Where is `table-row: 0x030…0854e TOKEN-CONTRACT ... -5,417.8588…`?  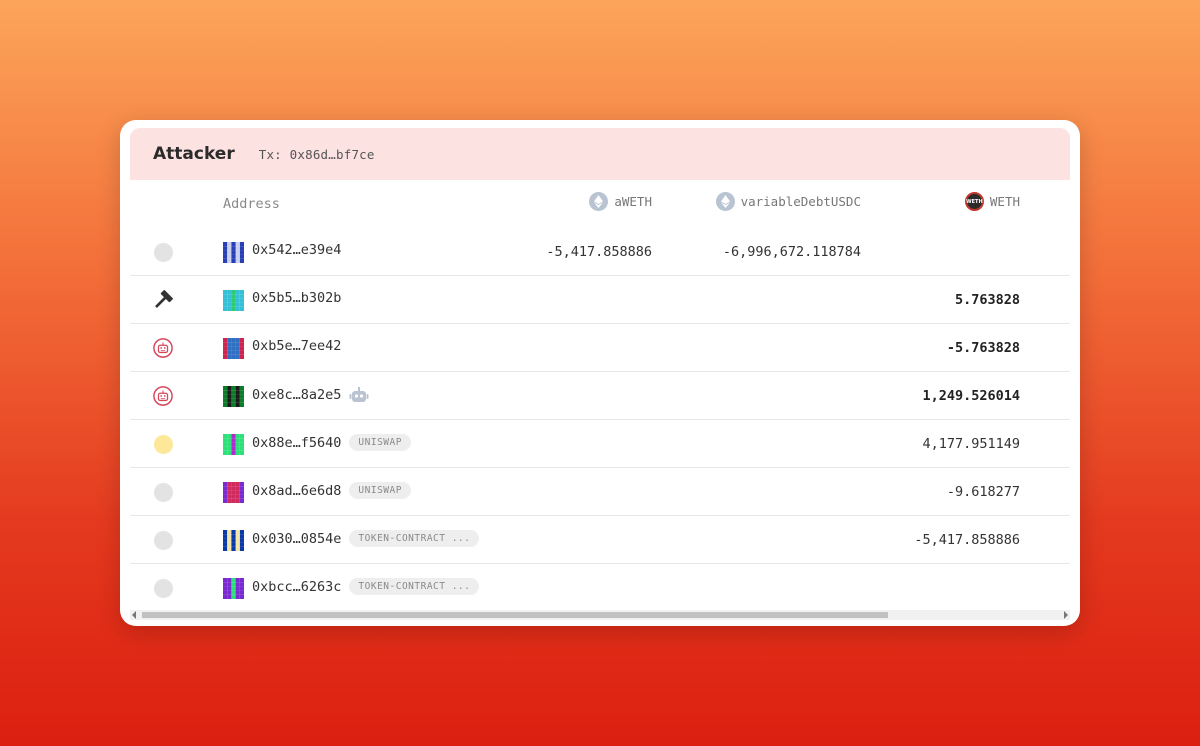 table-row: 0x030…0854e TOKEN-CONTRACT ... -5,417.8588… is located at coordinates (600, 540).